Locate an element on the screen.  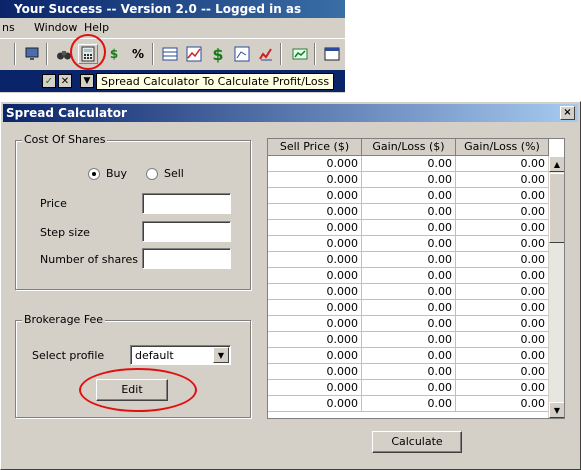
group-title: Brokerage Fee is located at coordinates (64, 319).